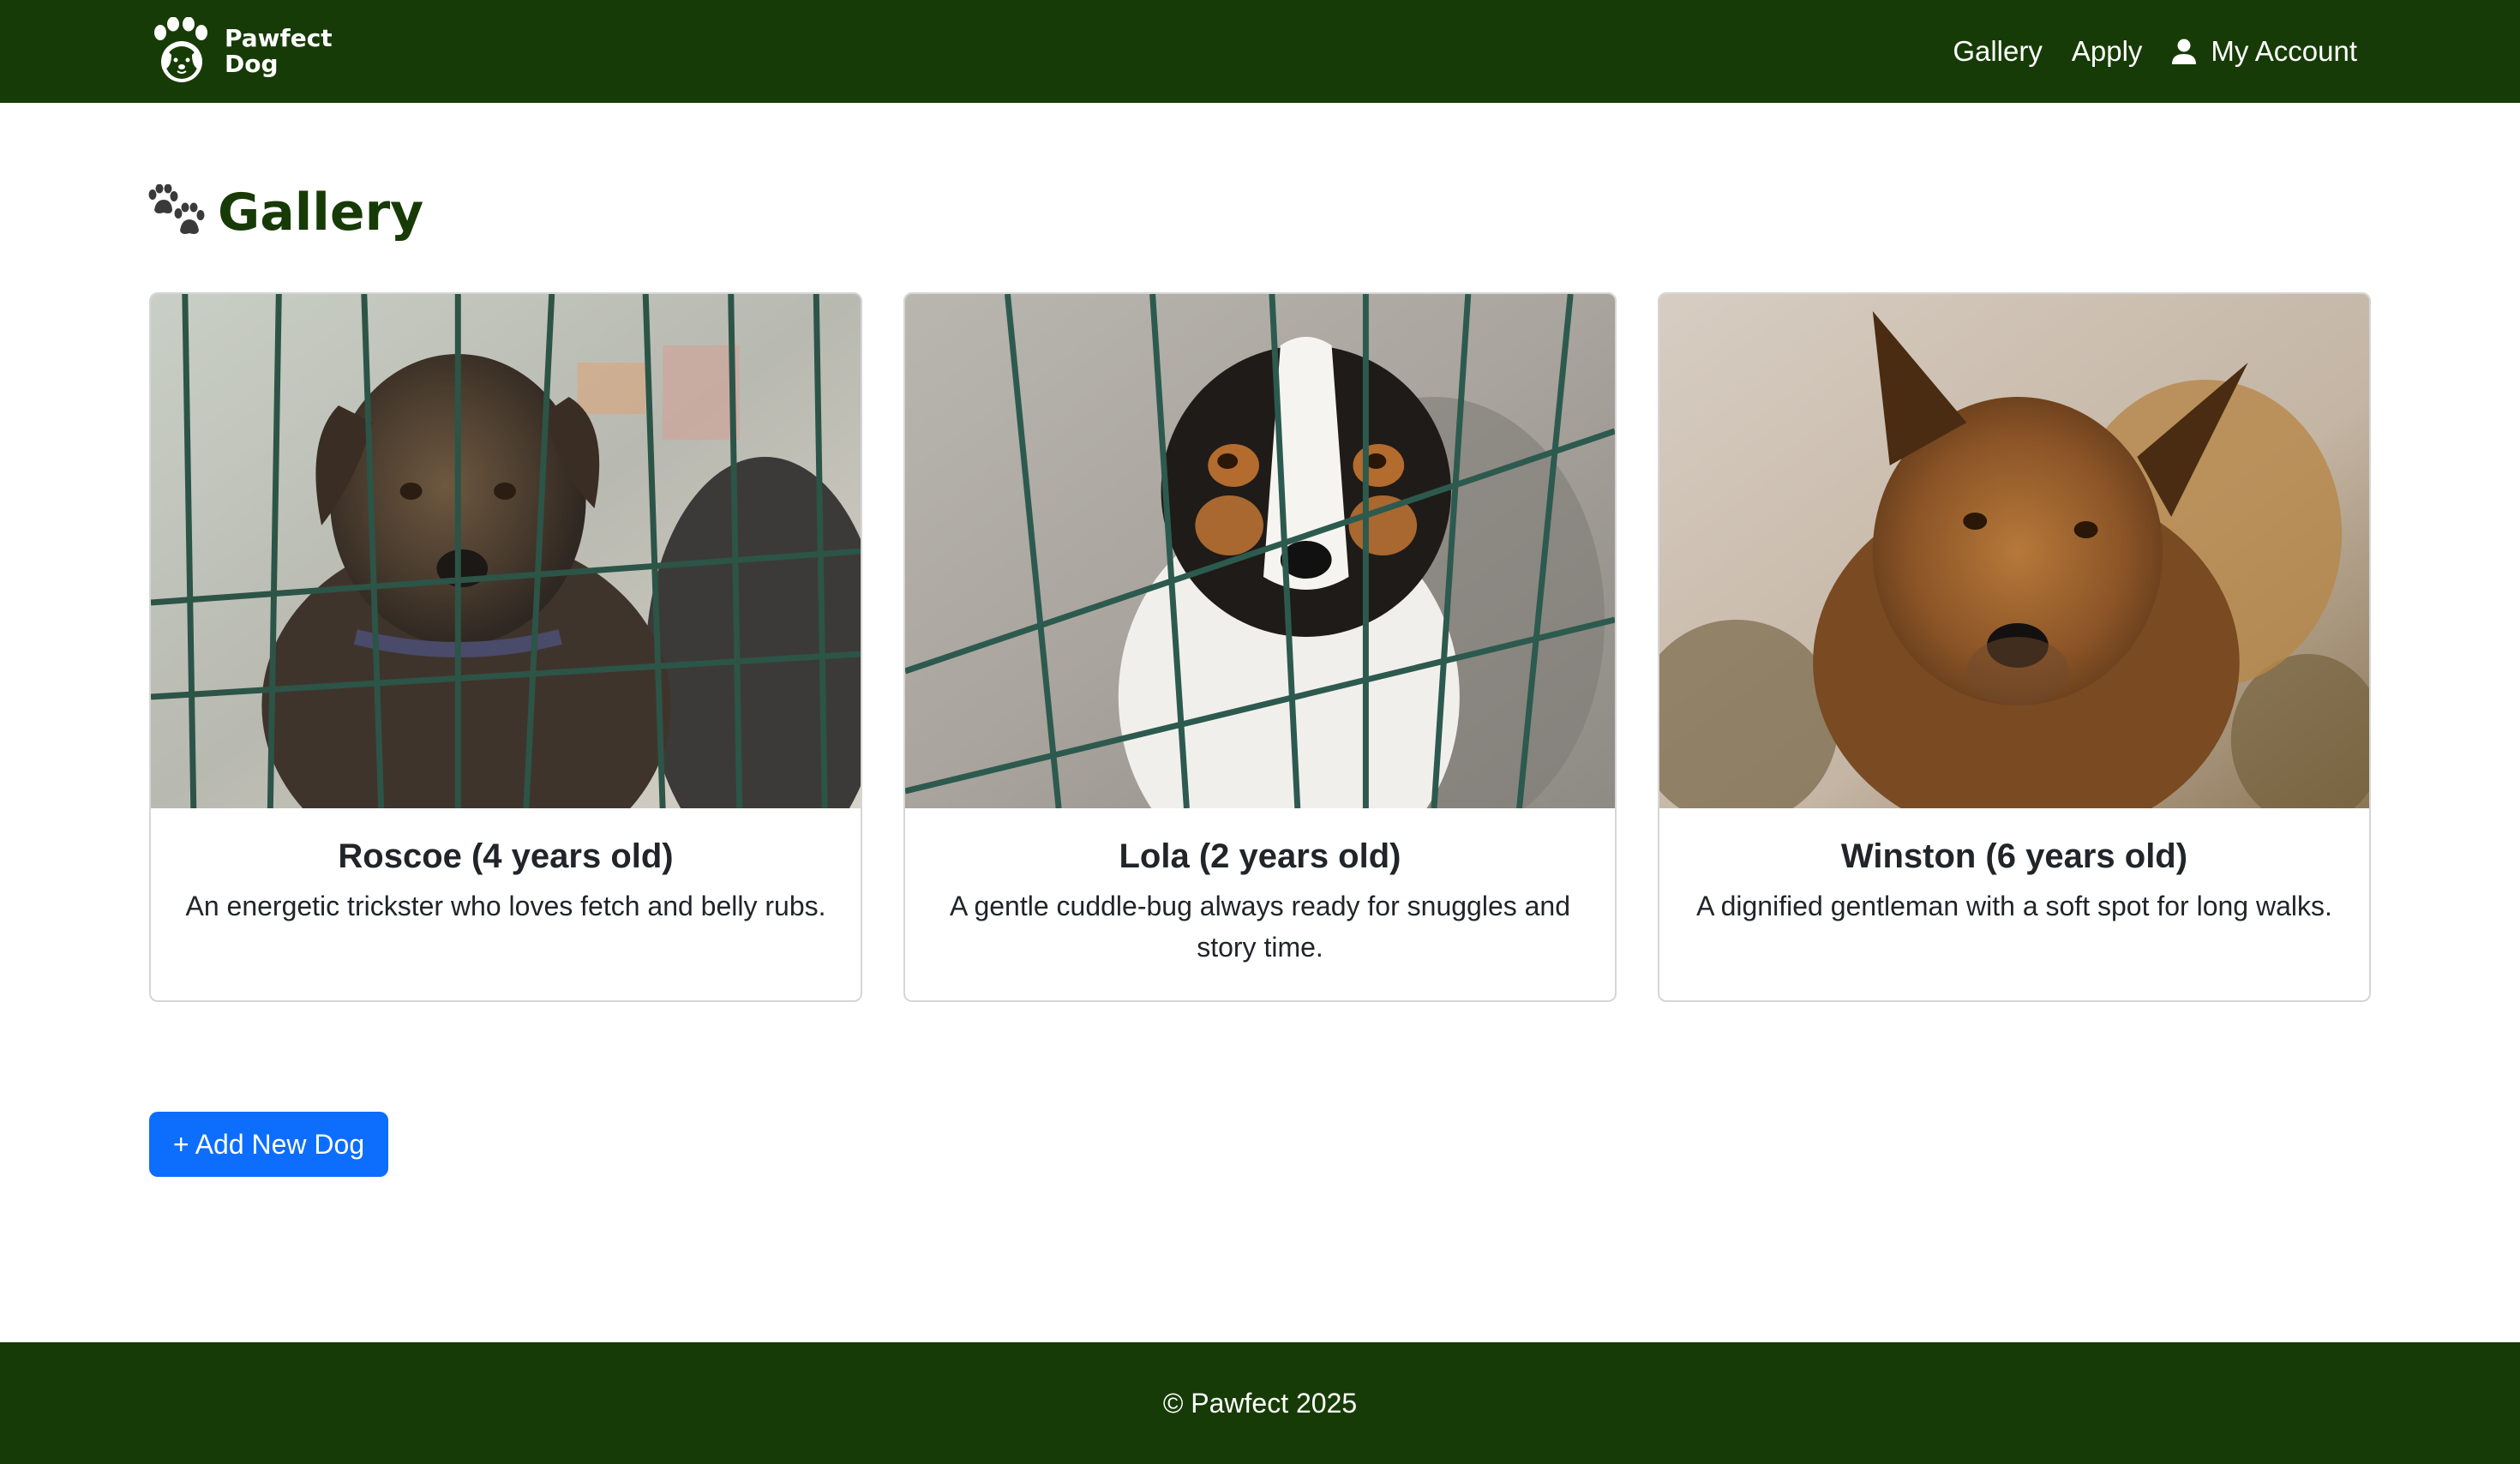 The width and height of the screenshot is (2520, 1464). I want to click on add-new-dog-button: + Add New Dog, so click(268, 1144).